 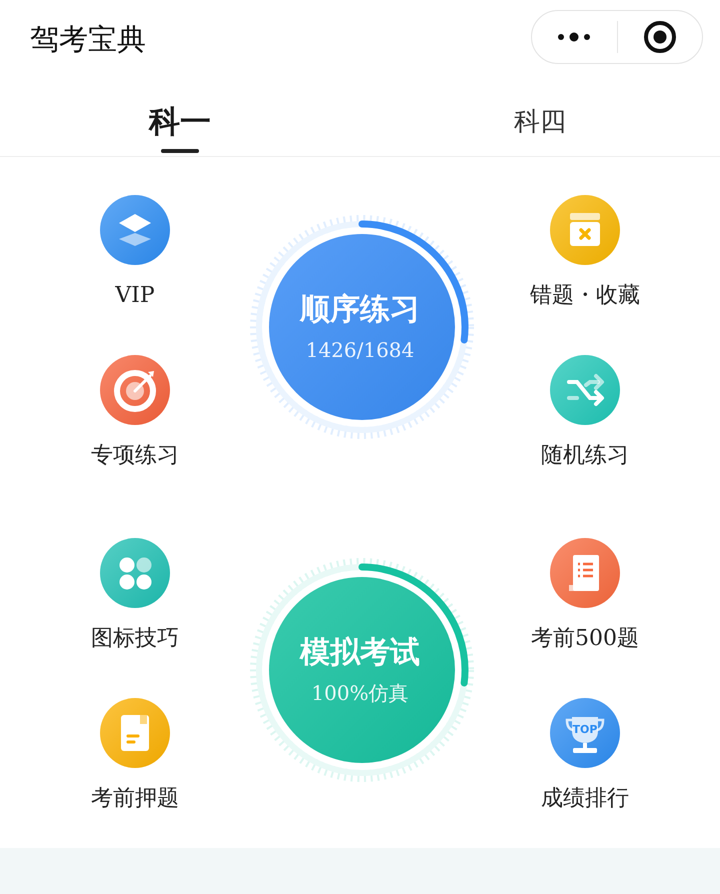 What do you see at coordinates (585, 639) in the screenshot?
I see `feature-label: 考前500题` at bounding box center [585, 639].